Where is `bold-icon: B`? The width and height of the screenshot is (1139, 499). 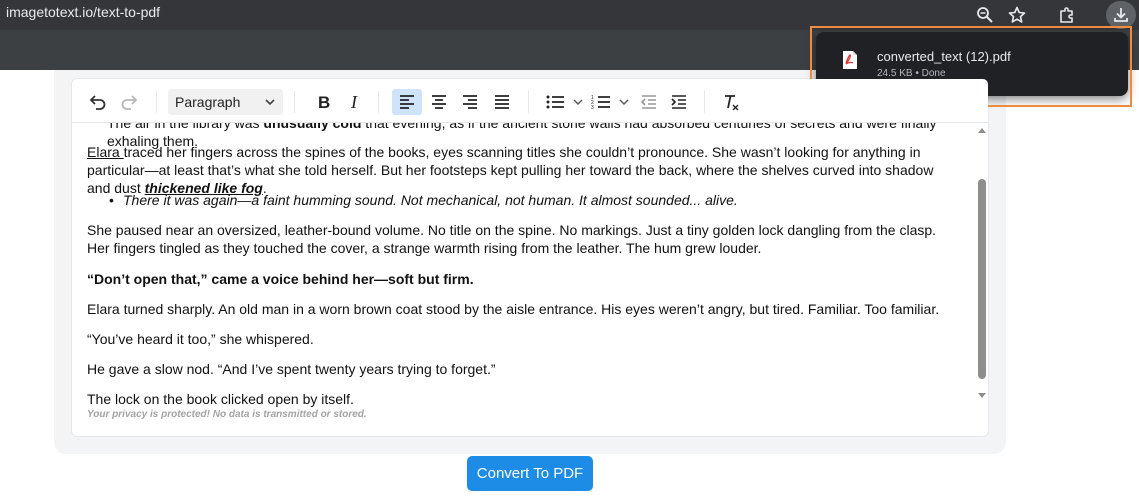
bold-icon: B is located at coordinates (323, 102).